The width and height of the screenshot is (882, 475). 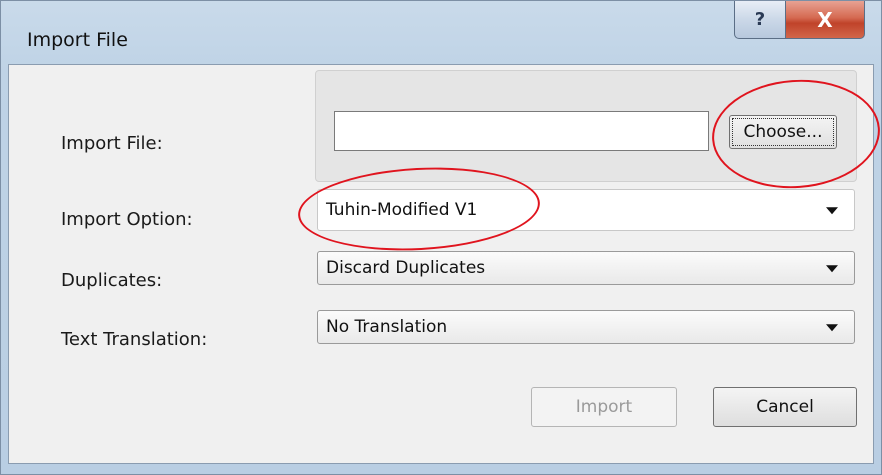 What do you see at coordinates (112, 280) in the screenshot?
I see `duplicates-label: Duplicates:` at bounding box center [112, 280].